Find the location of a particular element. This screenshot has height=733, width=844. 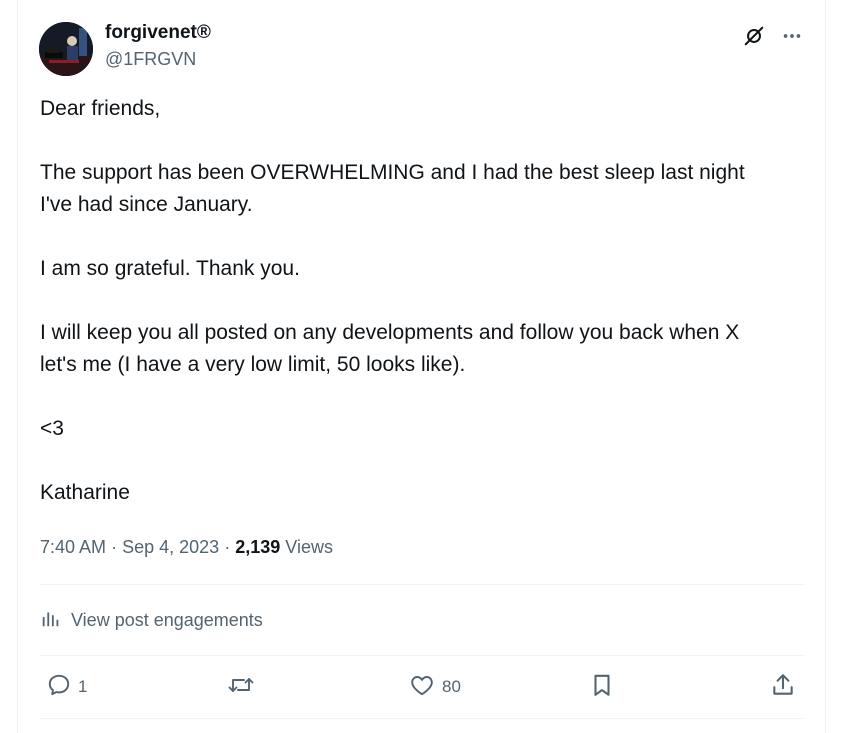

reply-count: 1 is located at coordinates (83, 686).